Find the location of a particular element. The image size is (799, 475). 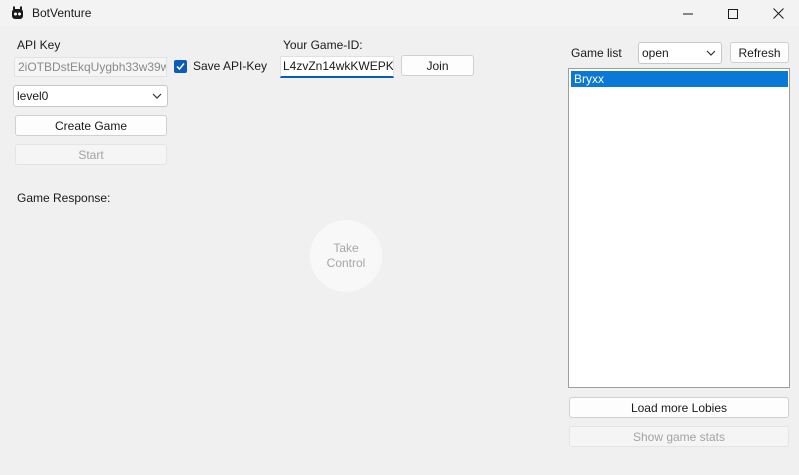

maximize-icon is located at coordinates (733, 13).